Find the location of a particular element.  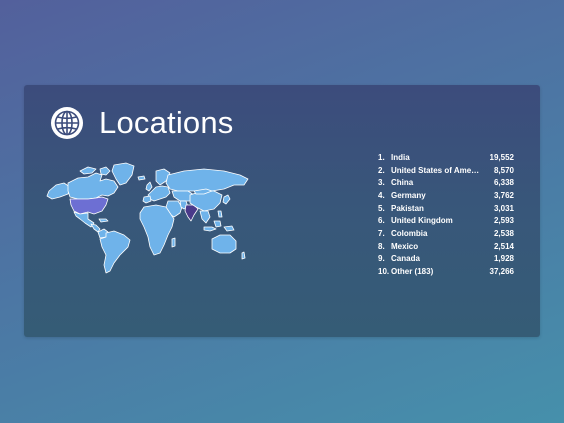

map-region-russia is located at coordinates (207, 180).